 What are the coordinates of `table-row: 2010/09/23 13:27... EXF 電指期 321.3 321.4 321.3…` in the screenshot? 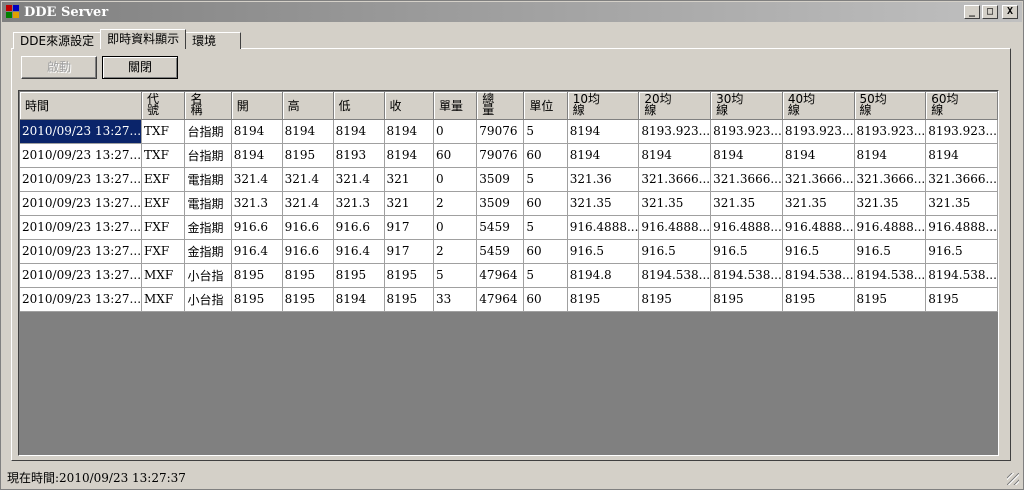 It's located at (509, 203).